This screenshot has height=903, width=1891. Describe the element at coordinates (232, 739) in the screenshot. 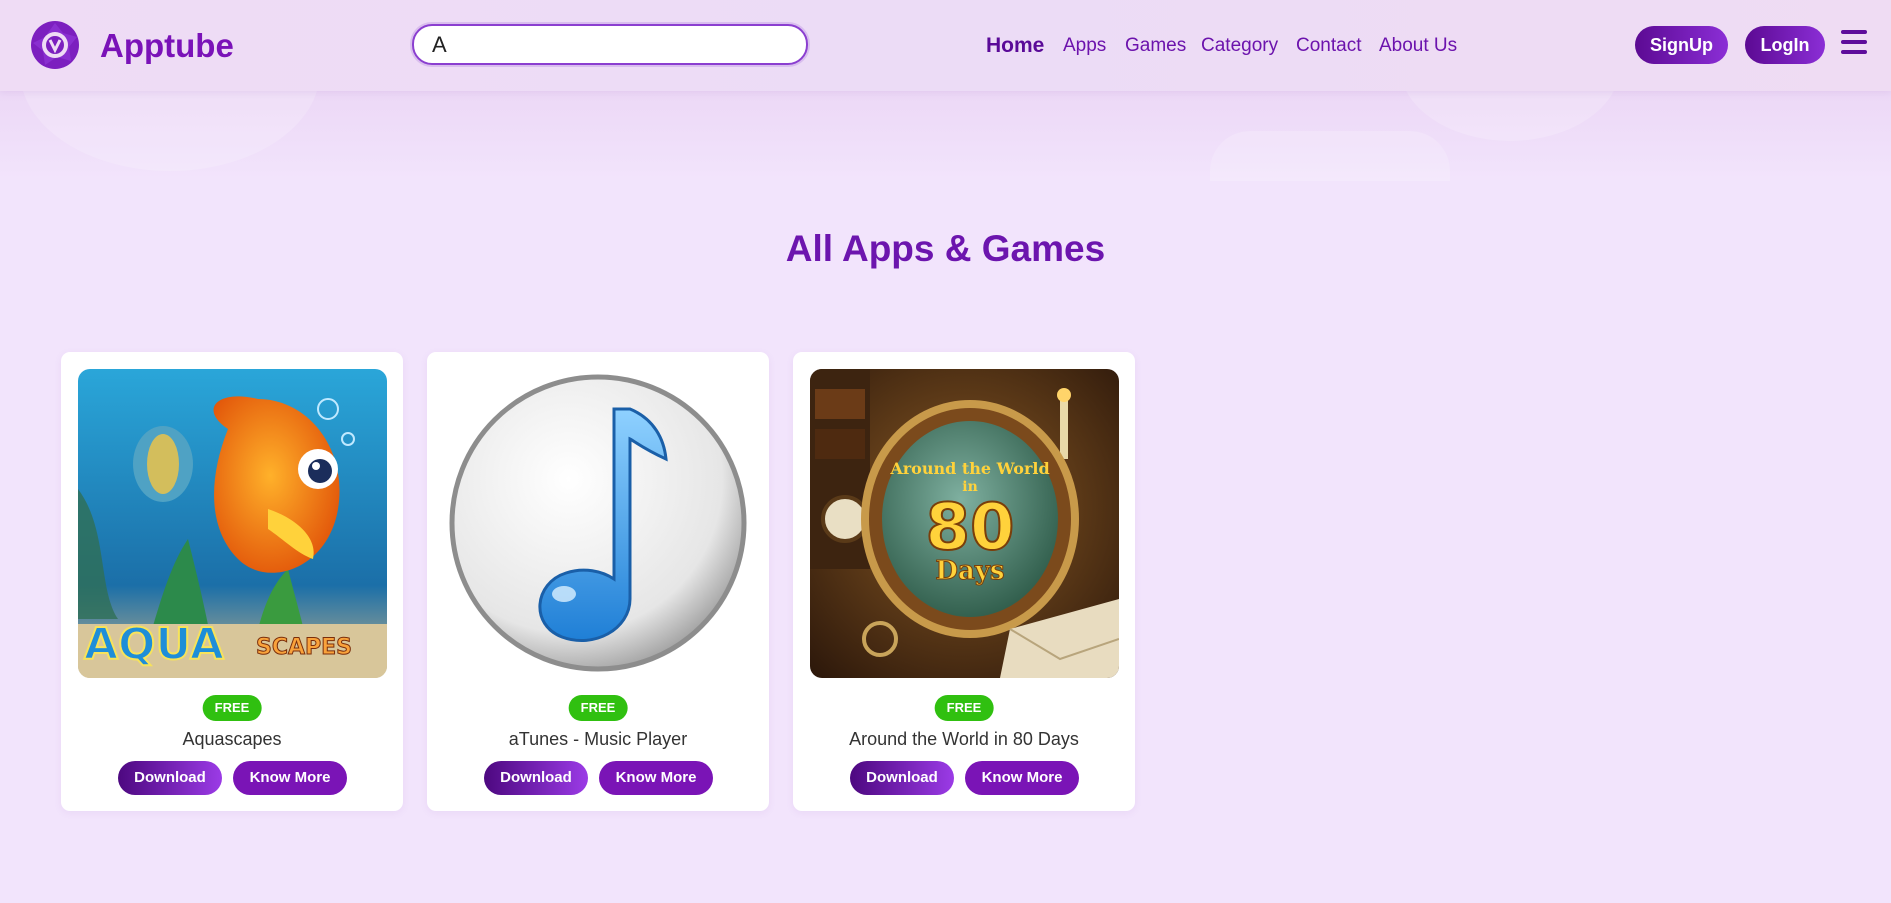

I see `app-name: Aquascapes` at that location.